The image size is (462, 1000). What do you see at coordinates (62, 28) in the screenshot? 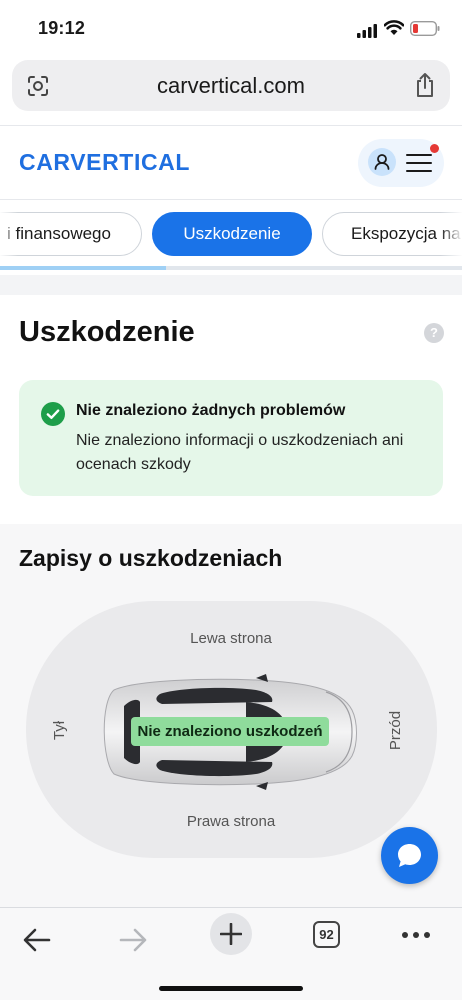
I see `status-time: 19:12` at bounding box center [62, 28].